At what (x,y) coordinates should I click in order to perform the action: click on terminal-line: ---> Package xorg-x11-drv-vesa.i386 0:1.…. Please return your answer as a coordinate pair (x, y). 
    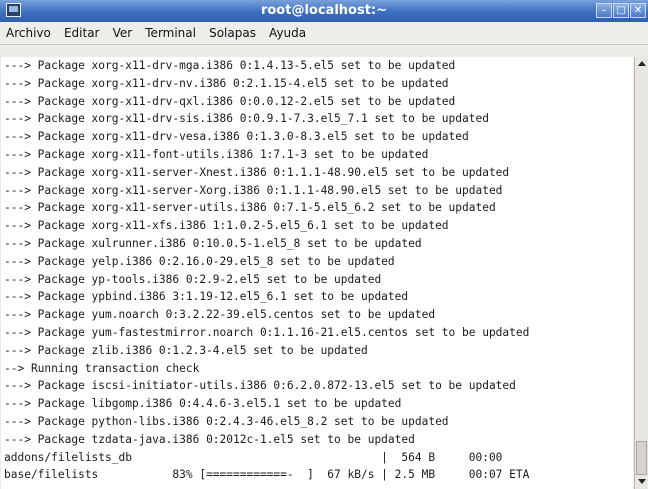
    Looking at the image, I should click on (236, 137).